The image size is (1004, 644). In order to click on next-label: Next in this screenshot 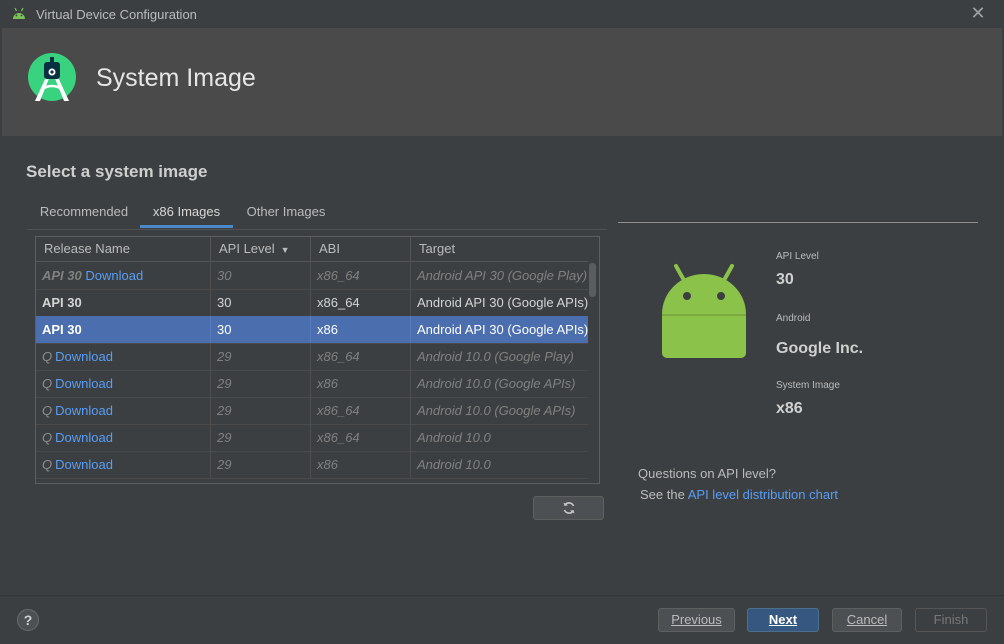, I will do `click(783, 619)`.